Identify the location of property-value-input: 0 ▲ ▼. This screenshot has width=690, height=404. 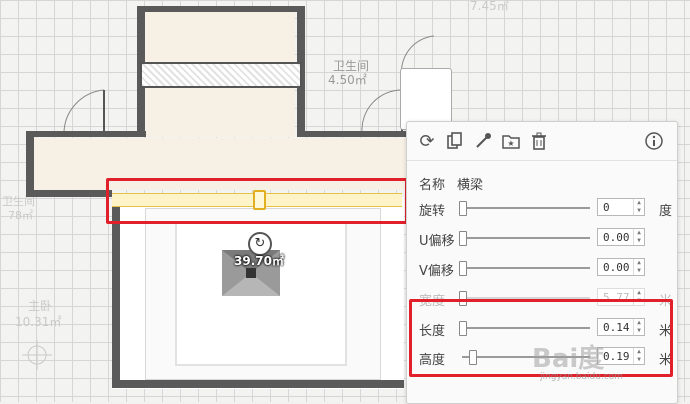
(621, 207).